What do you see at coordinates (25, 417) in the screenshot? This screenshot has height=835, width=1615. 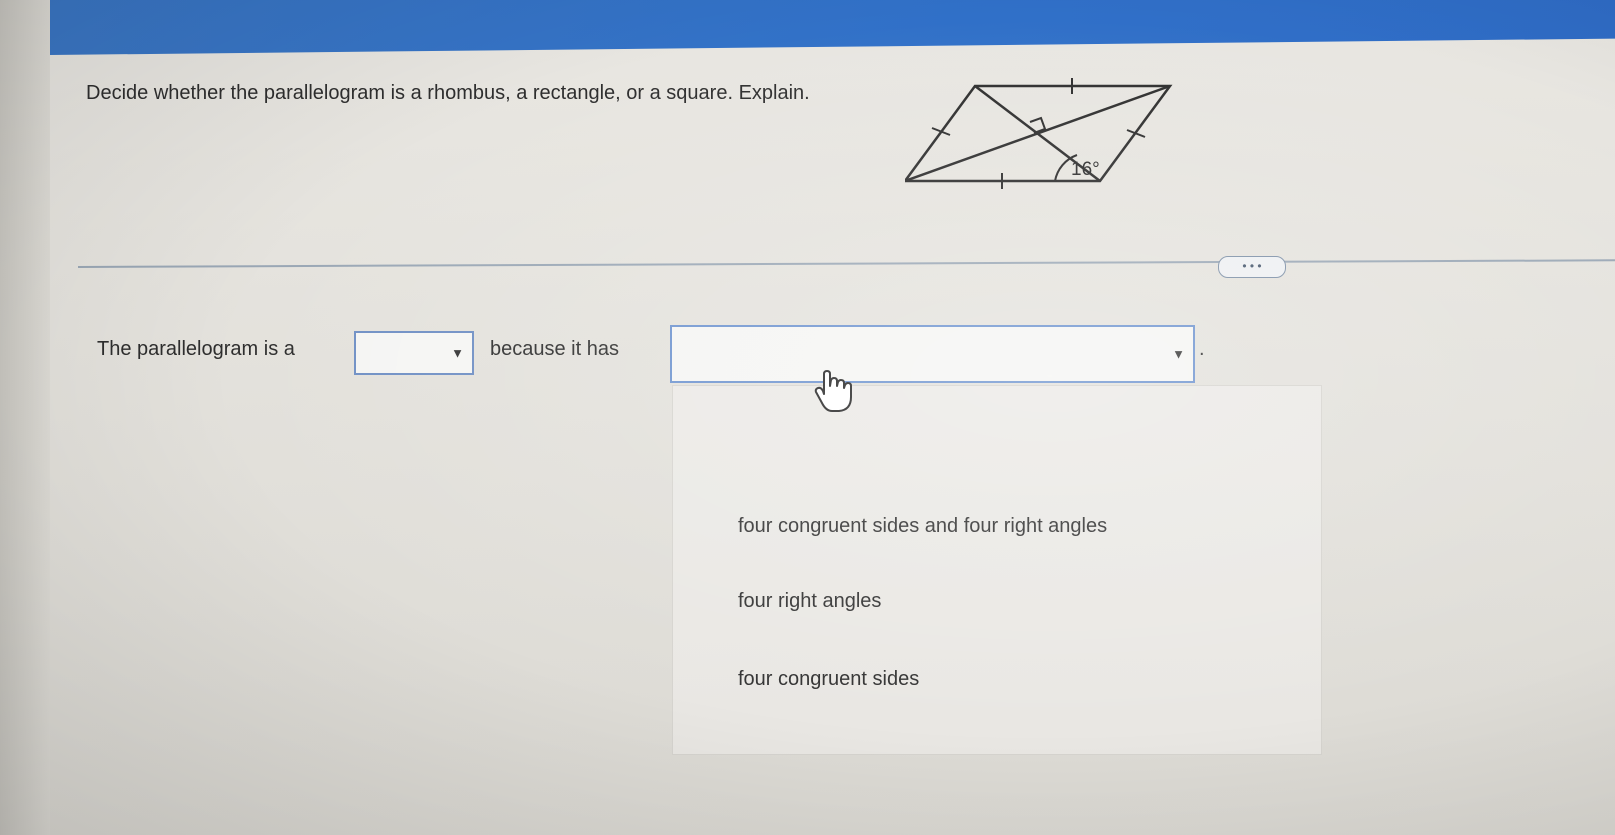 I see `page-edge-shadow` at bounding box center [25, 417].